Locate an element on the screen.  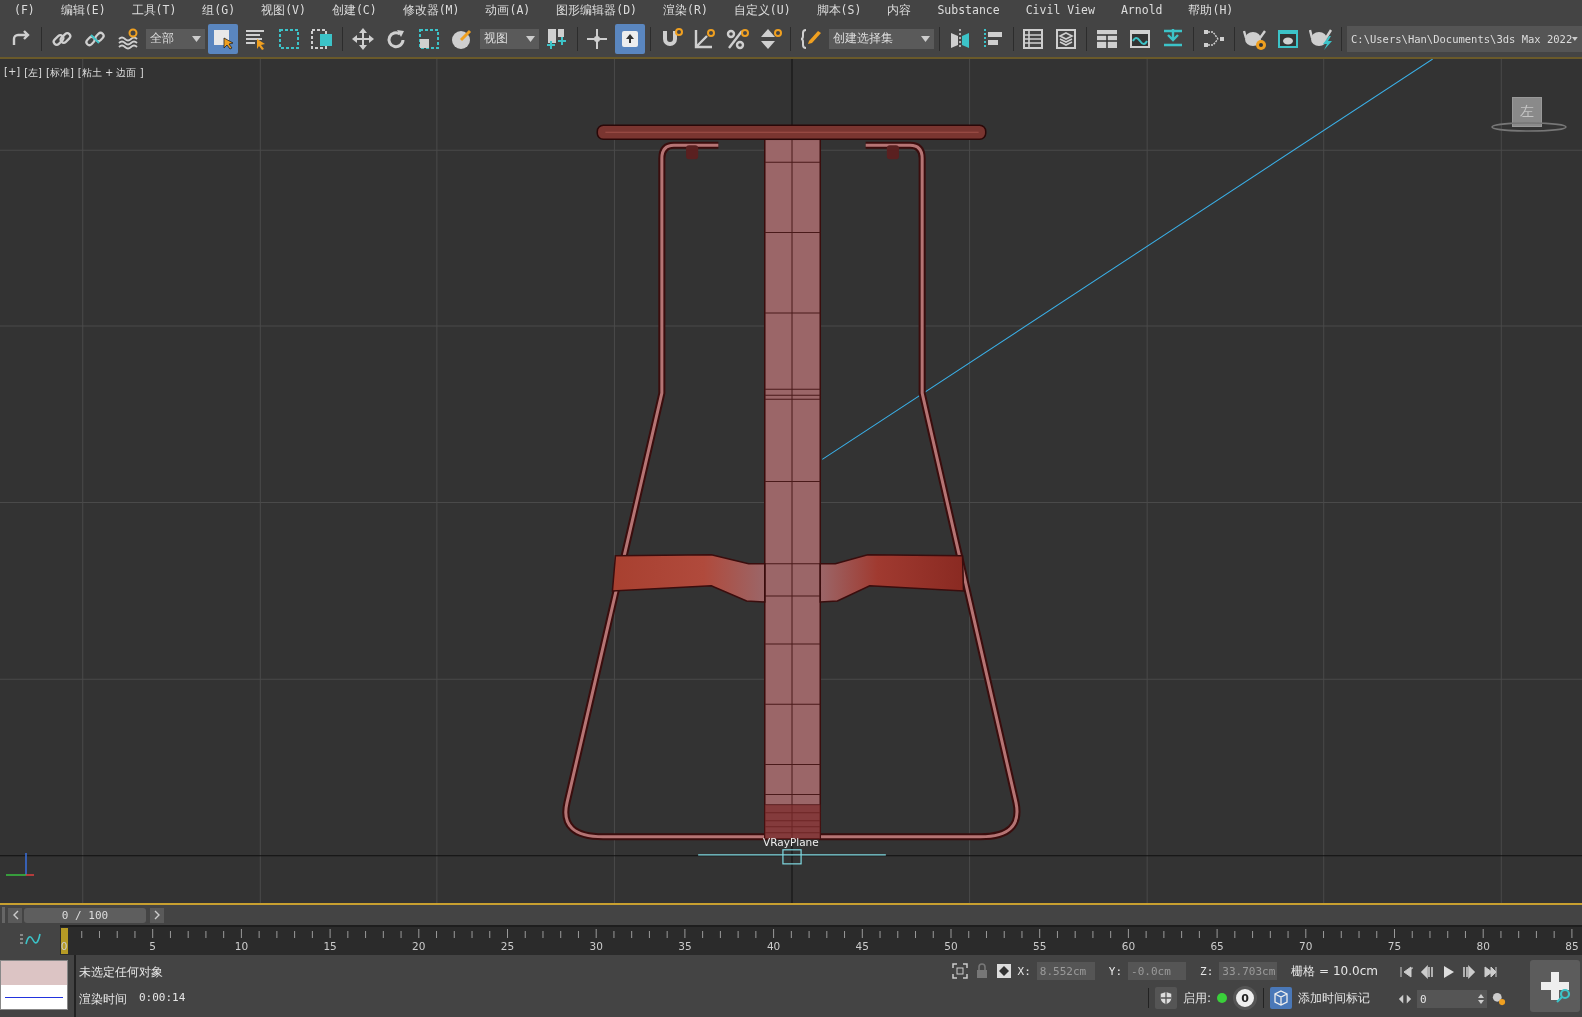
crosshair-icon is located at coordinates (597, 38).